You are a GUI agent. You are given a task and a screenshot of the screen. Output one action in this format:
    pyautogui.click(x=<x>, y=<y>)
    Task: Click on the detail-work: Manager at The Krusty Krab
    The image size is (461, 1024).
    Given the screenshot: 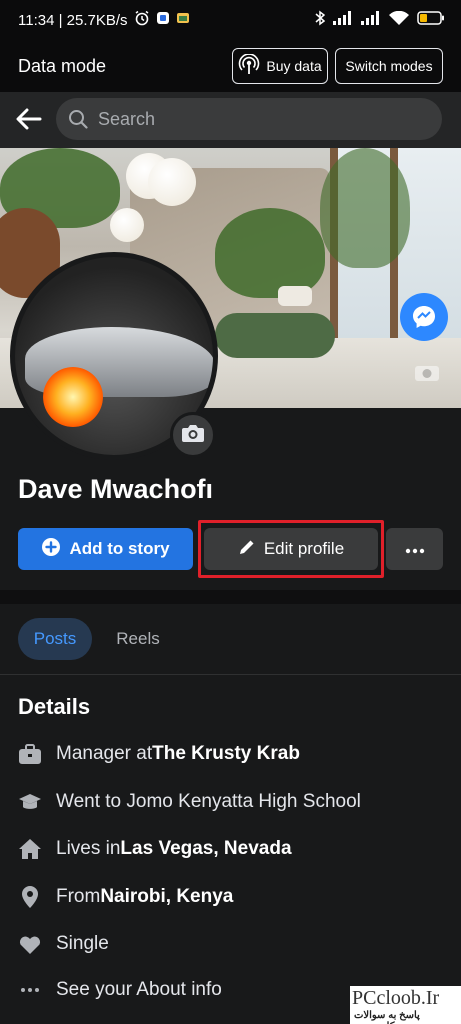 What is the action you would take?
    pyautogui.click(x=159, y=754)
    